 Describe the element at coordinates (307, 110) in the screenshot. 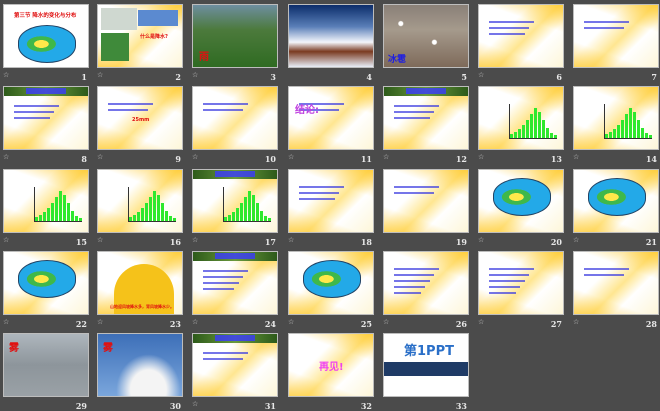

I see `slide-title: 结论:` at that location.